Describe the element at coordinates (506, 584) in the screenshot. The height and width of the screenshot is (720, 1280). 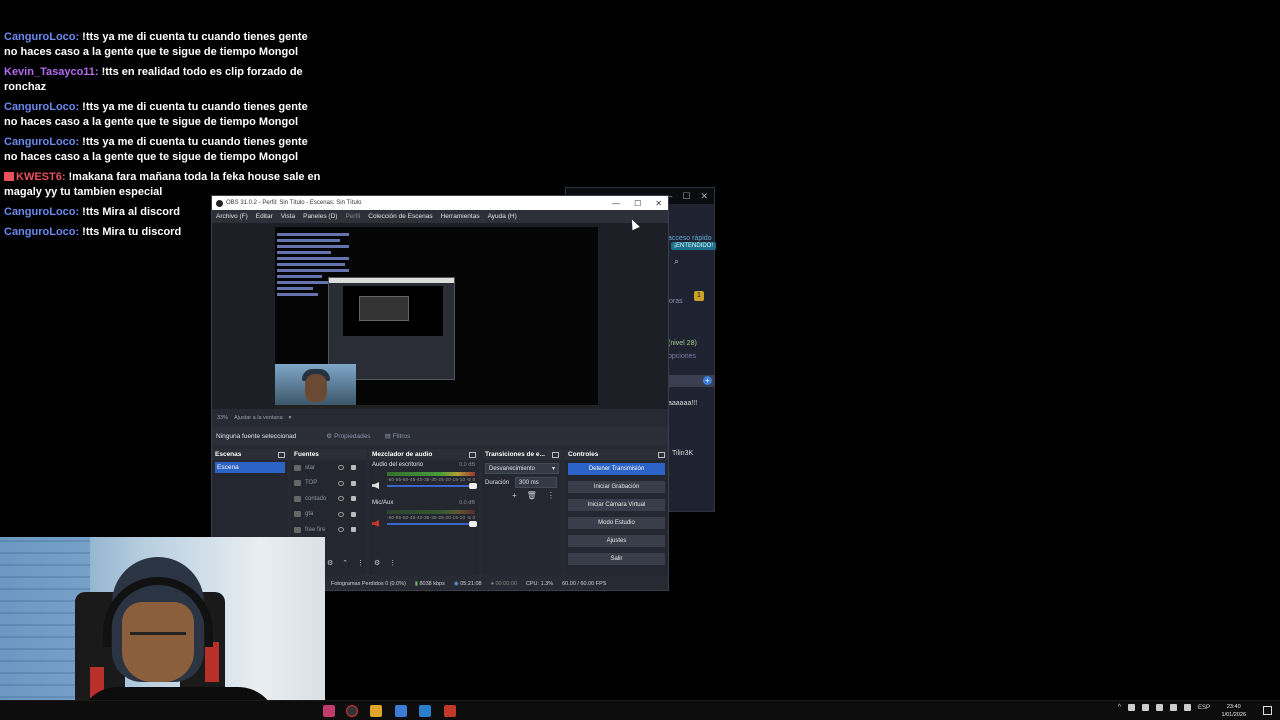
I see `rec-time: 00:00:00` at that location.